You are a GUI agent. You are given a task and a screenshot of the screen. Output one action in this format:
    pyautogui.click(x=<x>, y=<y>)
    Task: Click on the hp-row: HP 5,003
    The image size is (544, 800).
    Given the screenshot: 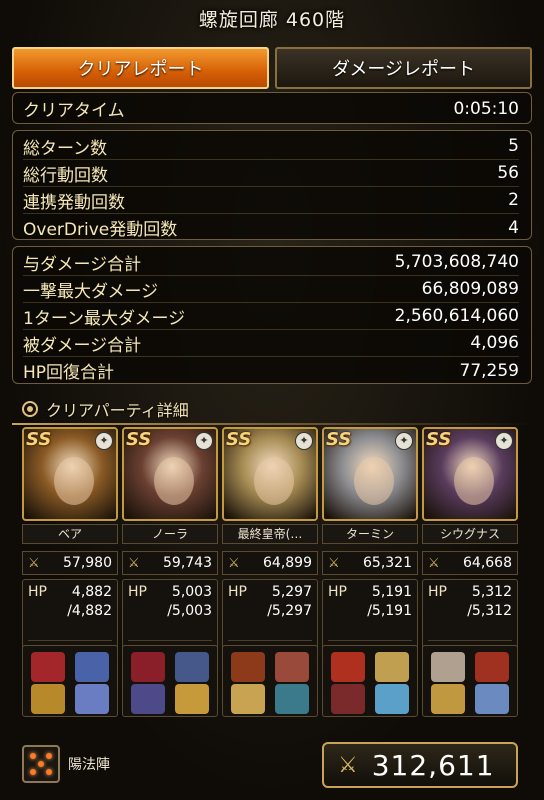 What is the action you would take?
    pyautogui.click(x=170, y=592)
    